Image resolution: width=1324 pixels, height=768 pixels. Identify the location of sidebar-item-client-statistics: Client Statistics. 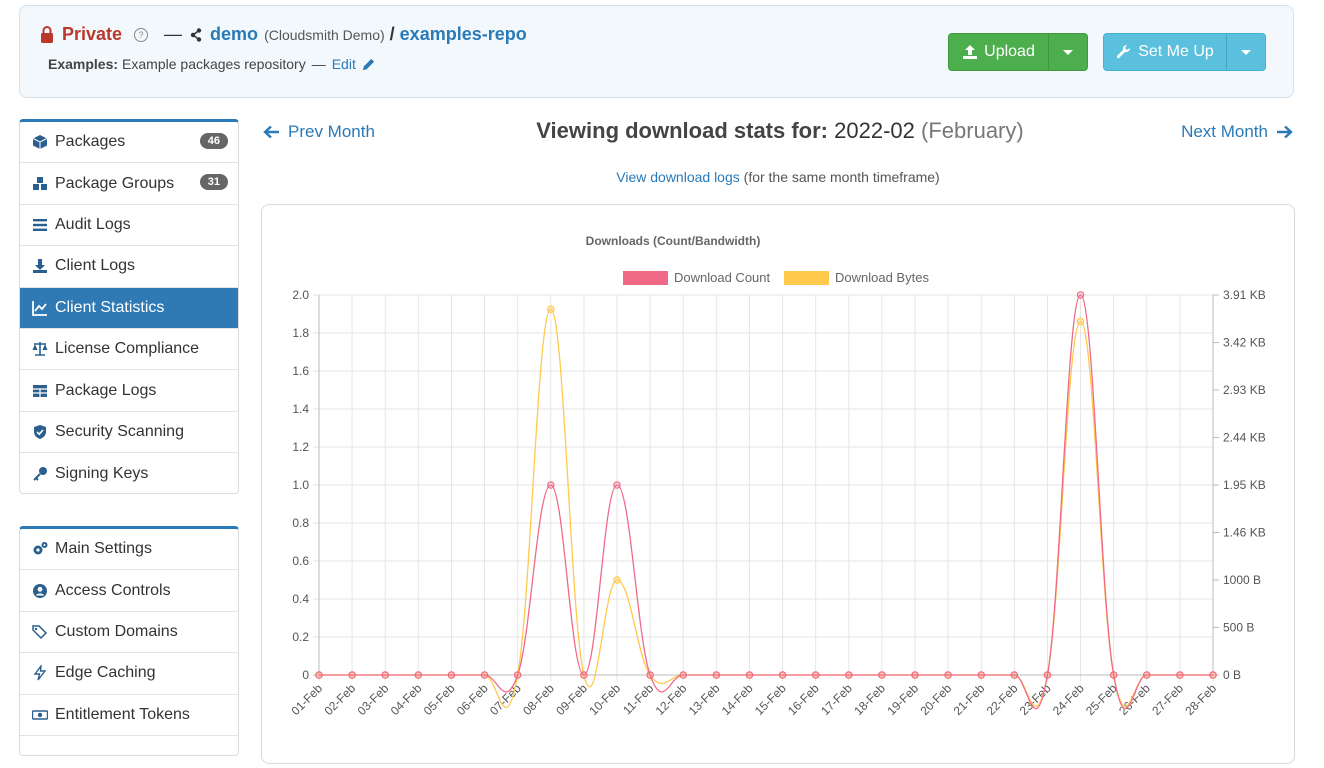
(129, 308).